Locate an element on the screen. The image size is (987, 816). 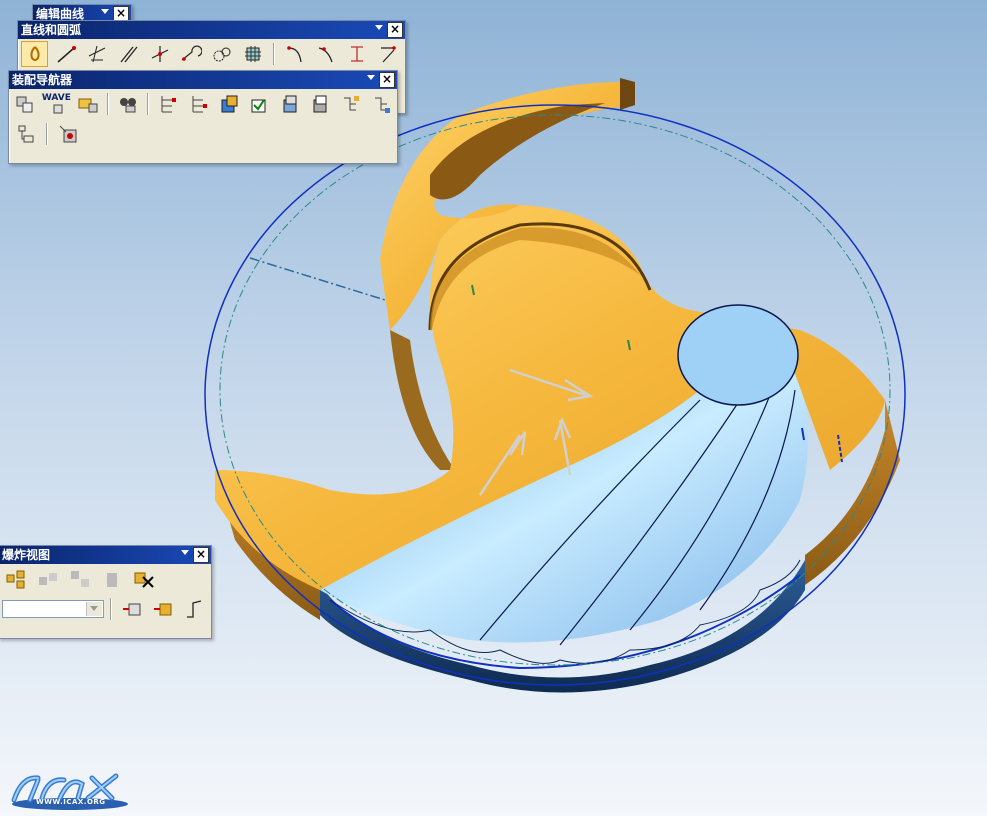
lines-arcs-title-bar: 直线和圆弧 × is located at coordinates (211, 30).